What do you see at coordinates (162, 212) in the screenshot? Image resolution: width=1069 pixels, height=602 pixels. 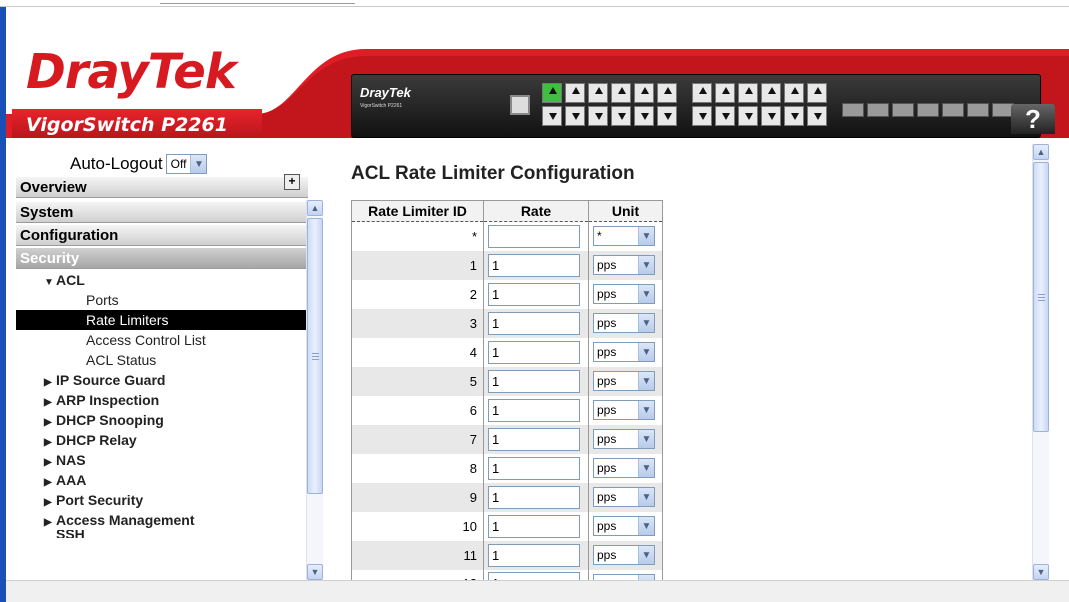 I see `nav-section-system: System` at bounding box center [162, 212].